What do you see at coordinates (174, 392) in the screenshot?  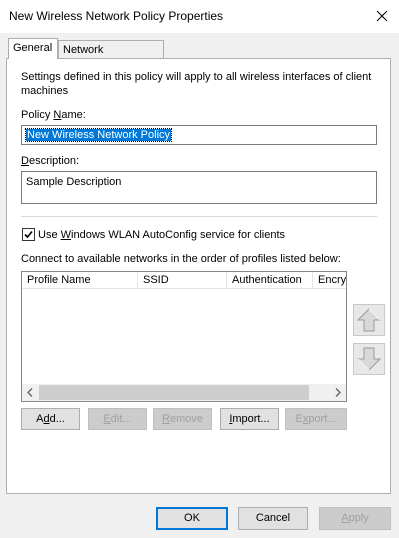 I see `scroll-thumb` at bounding box center [174, 392].